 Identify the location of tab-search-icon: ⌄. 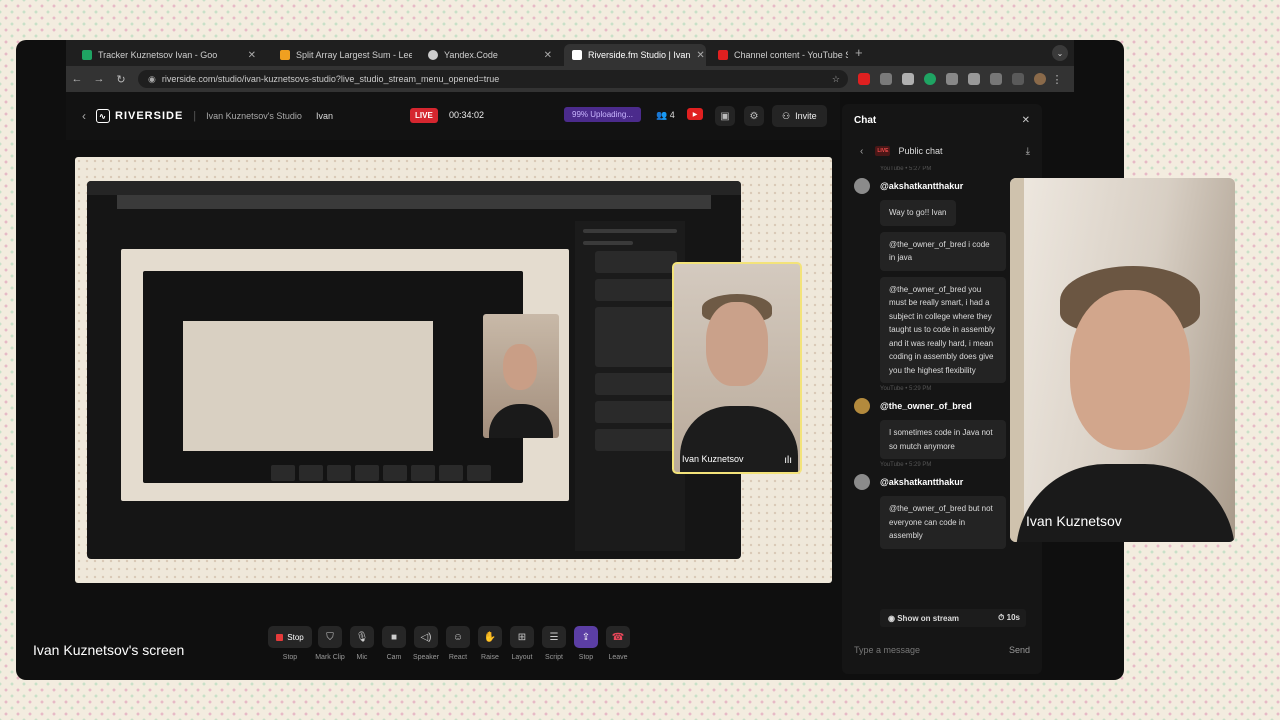
(1060, 53).